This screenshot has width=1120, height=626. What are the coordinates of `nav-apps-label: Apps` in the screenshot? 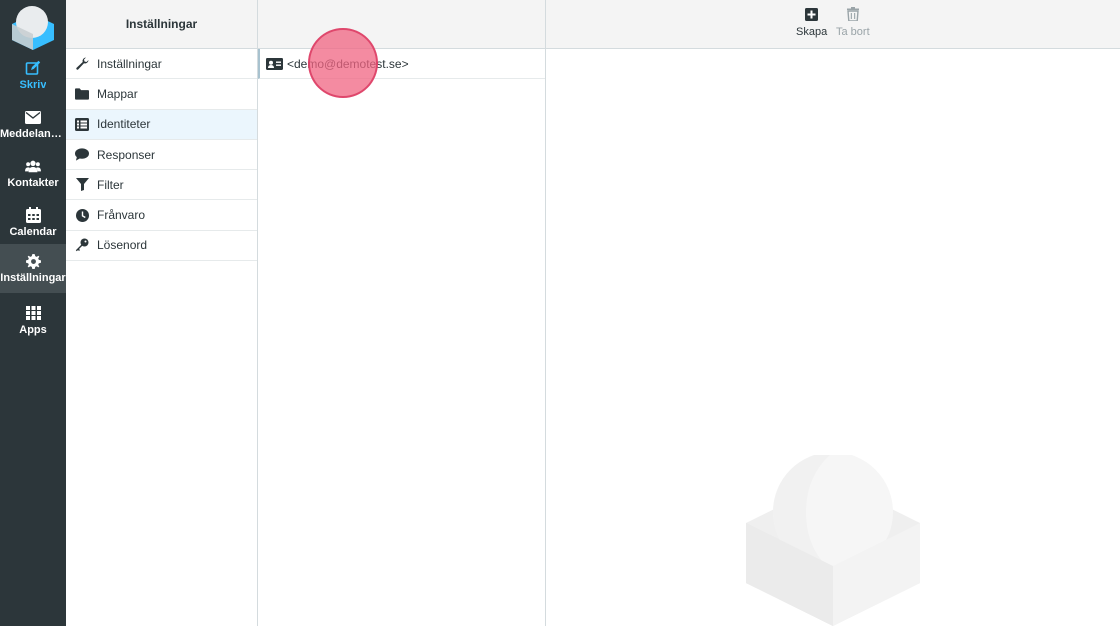 It's located at (33, 330).